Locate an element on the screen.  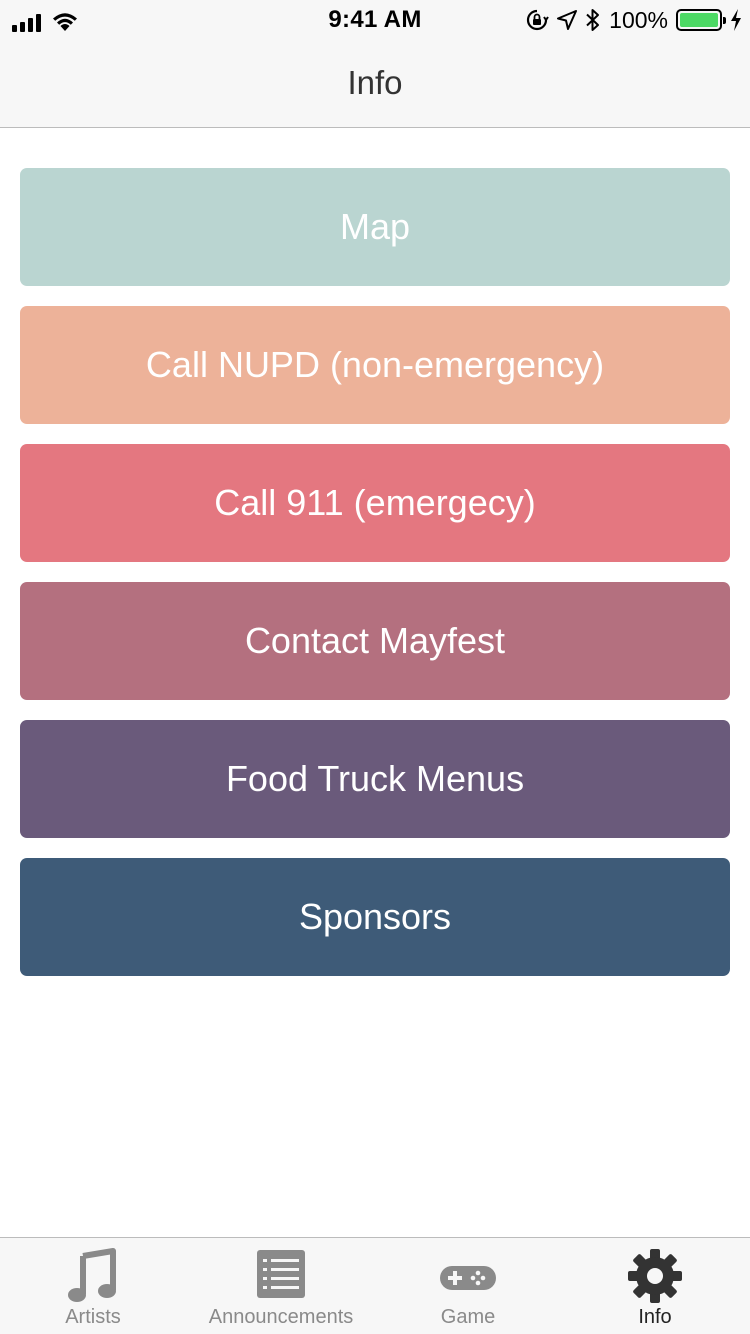
sponsors-button: Sponsors is located at coordinates (375, 917).